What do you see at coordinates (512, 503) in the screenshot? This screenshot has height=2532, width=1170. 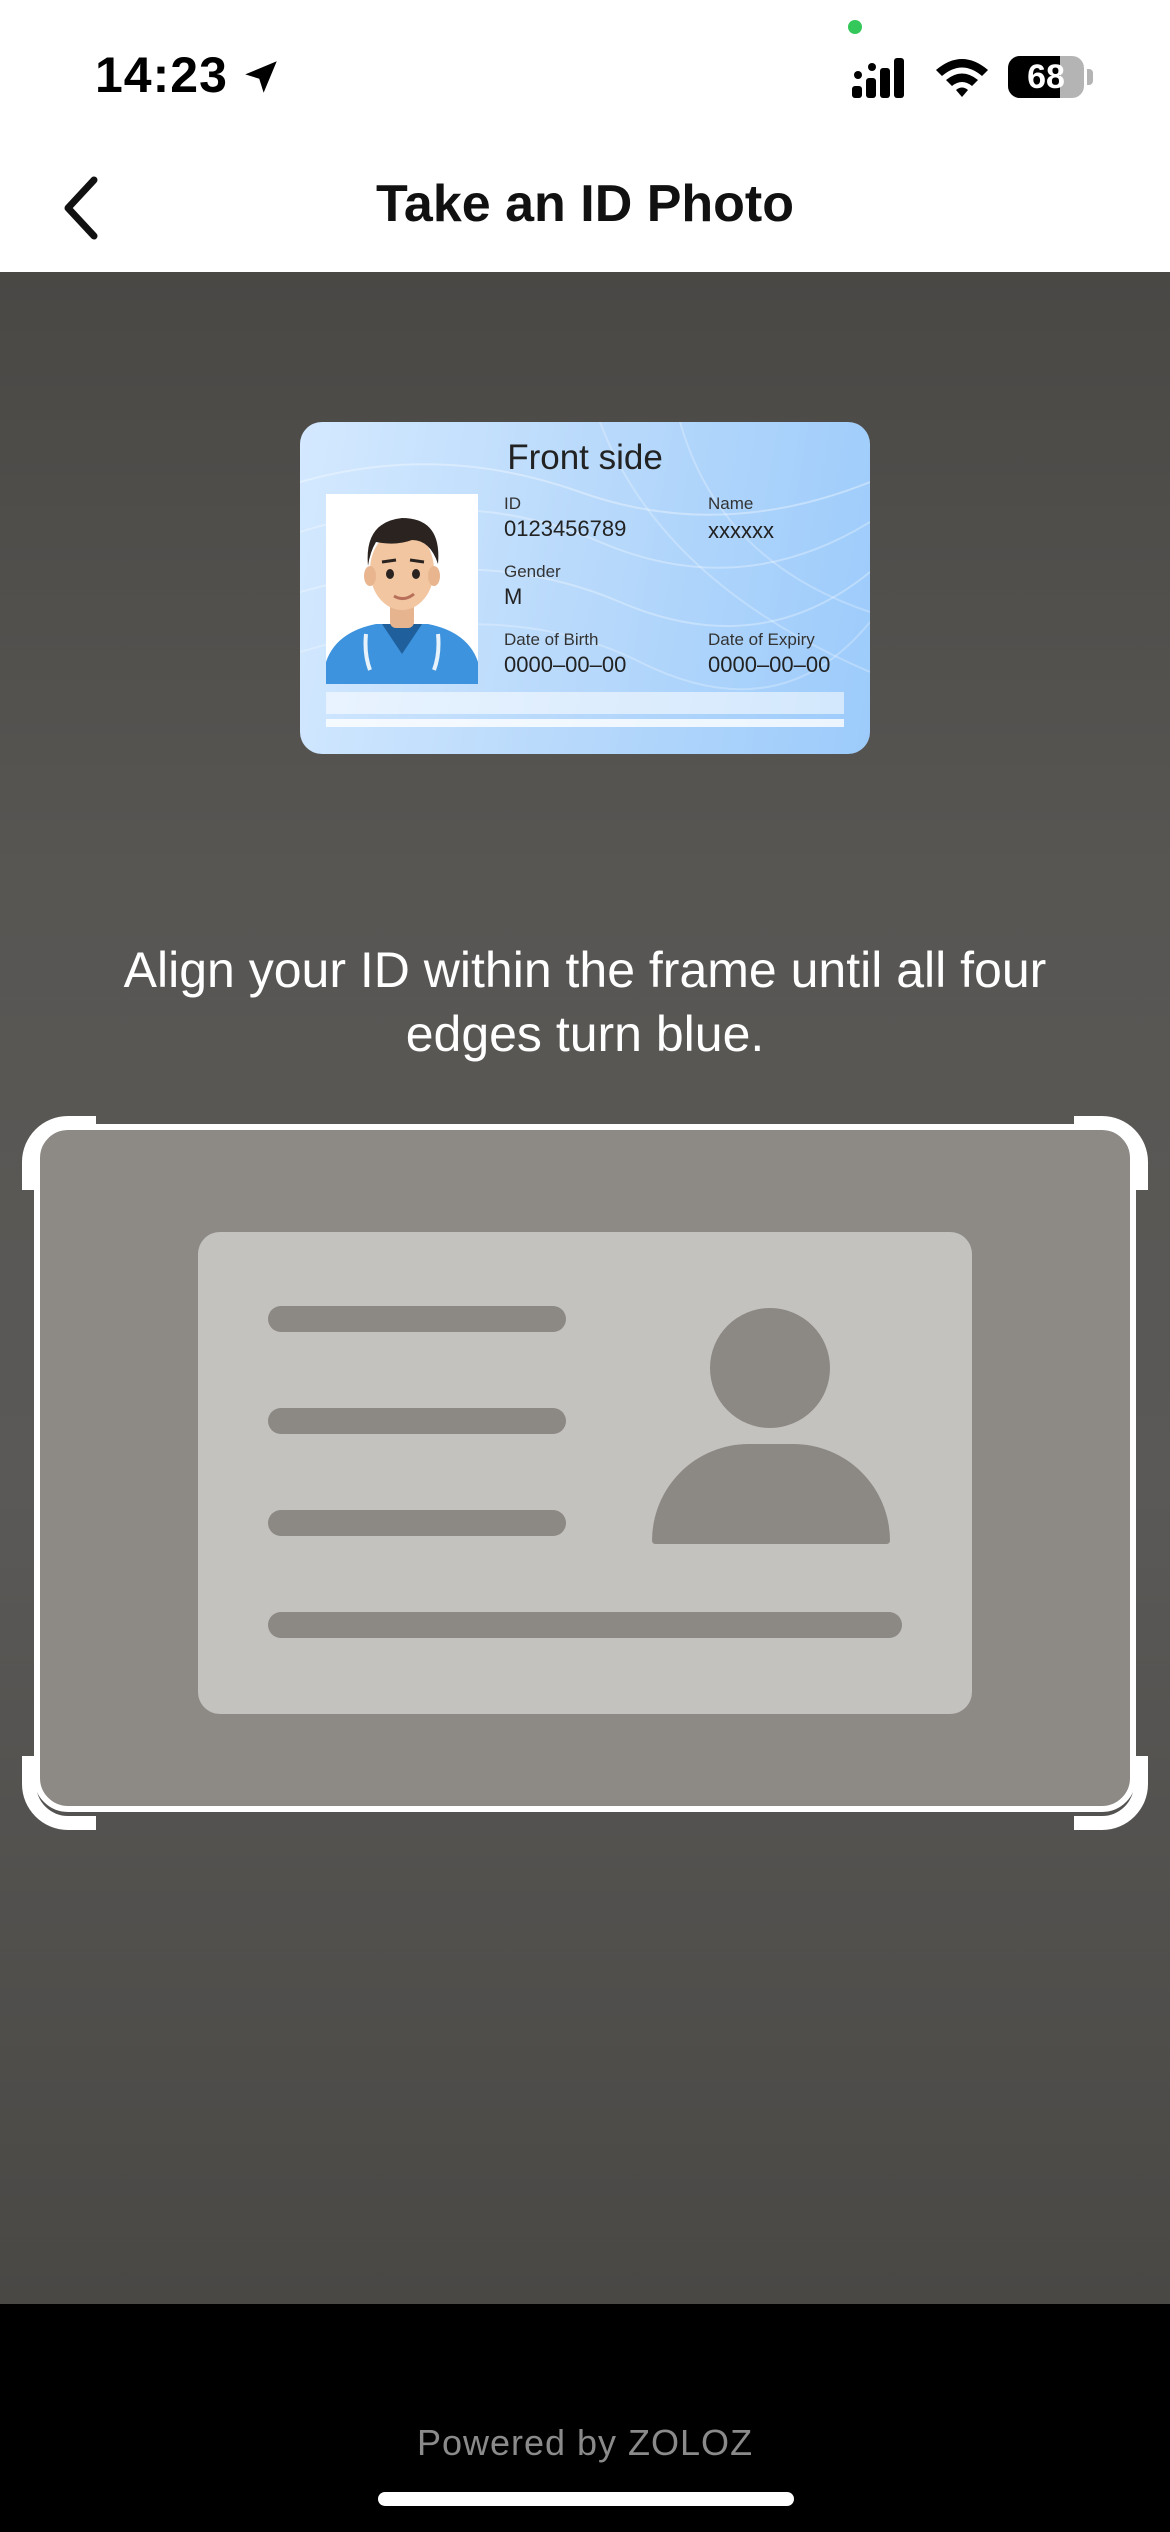 I see `id-number-label: ID` at bounding box center [512, 503].